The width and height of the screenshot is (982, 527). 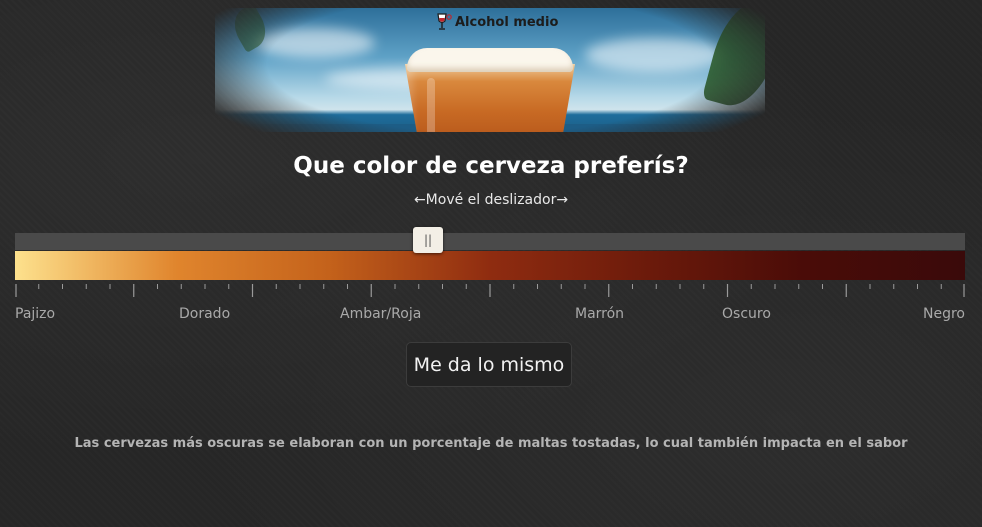 I want to click on scale-label-dorado: Dorado, so click(x=204, y=314).